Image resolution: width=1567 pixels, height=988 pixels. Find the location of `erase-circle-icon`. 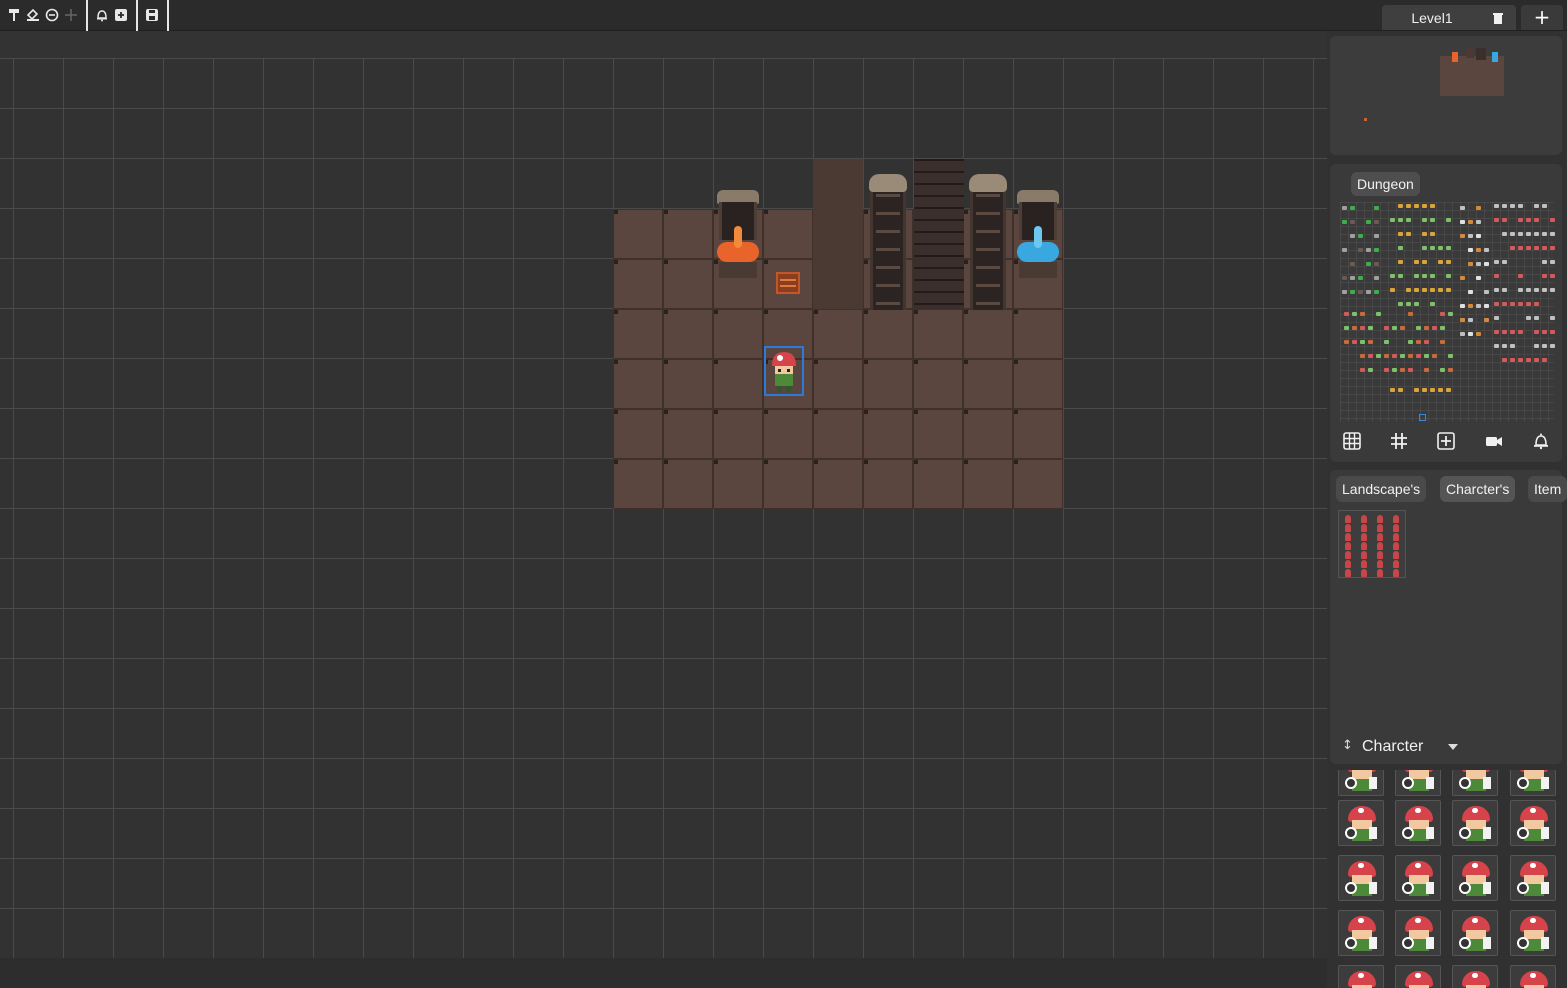

erase-circle-icon is located at coordinates (52, 15).